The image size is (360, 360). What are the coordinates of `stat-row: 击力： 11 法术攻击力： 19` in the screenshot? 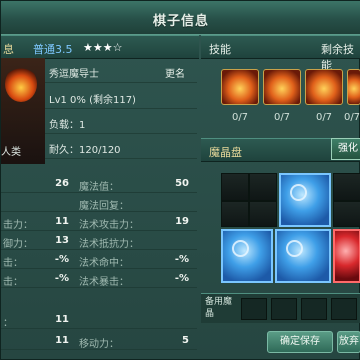 It's located at (99, 222).